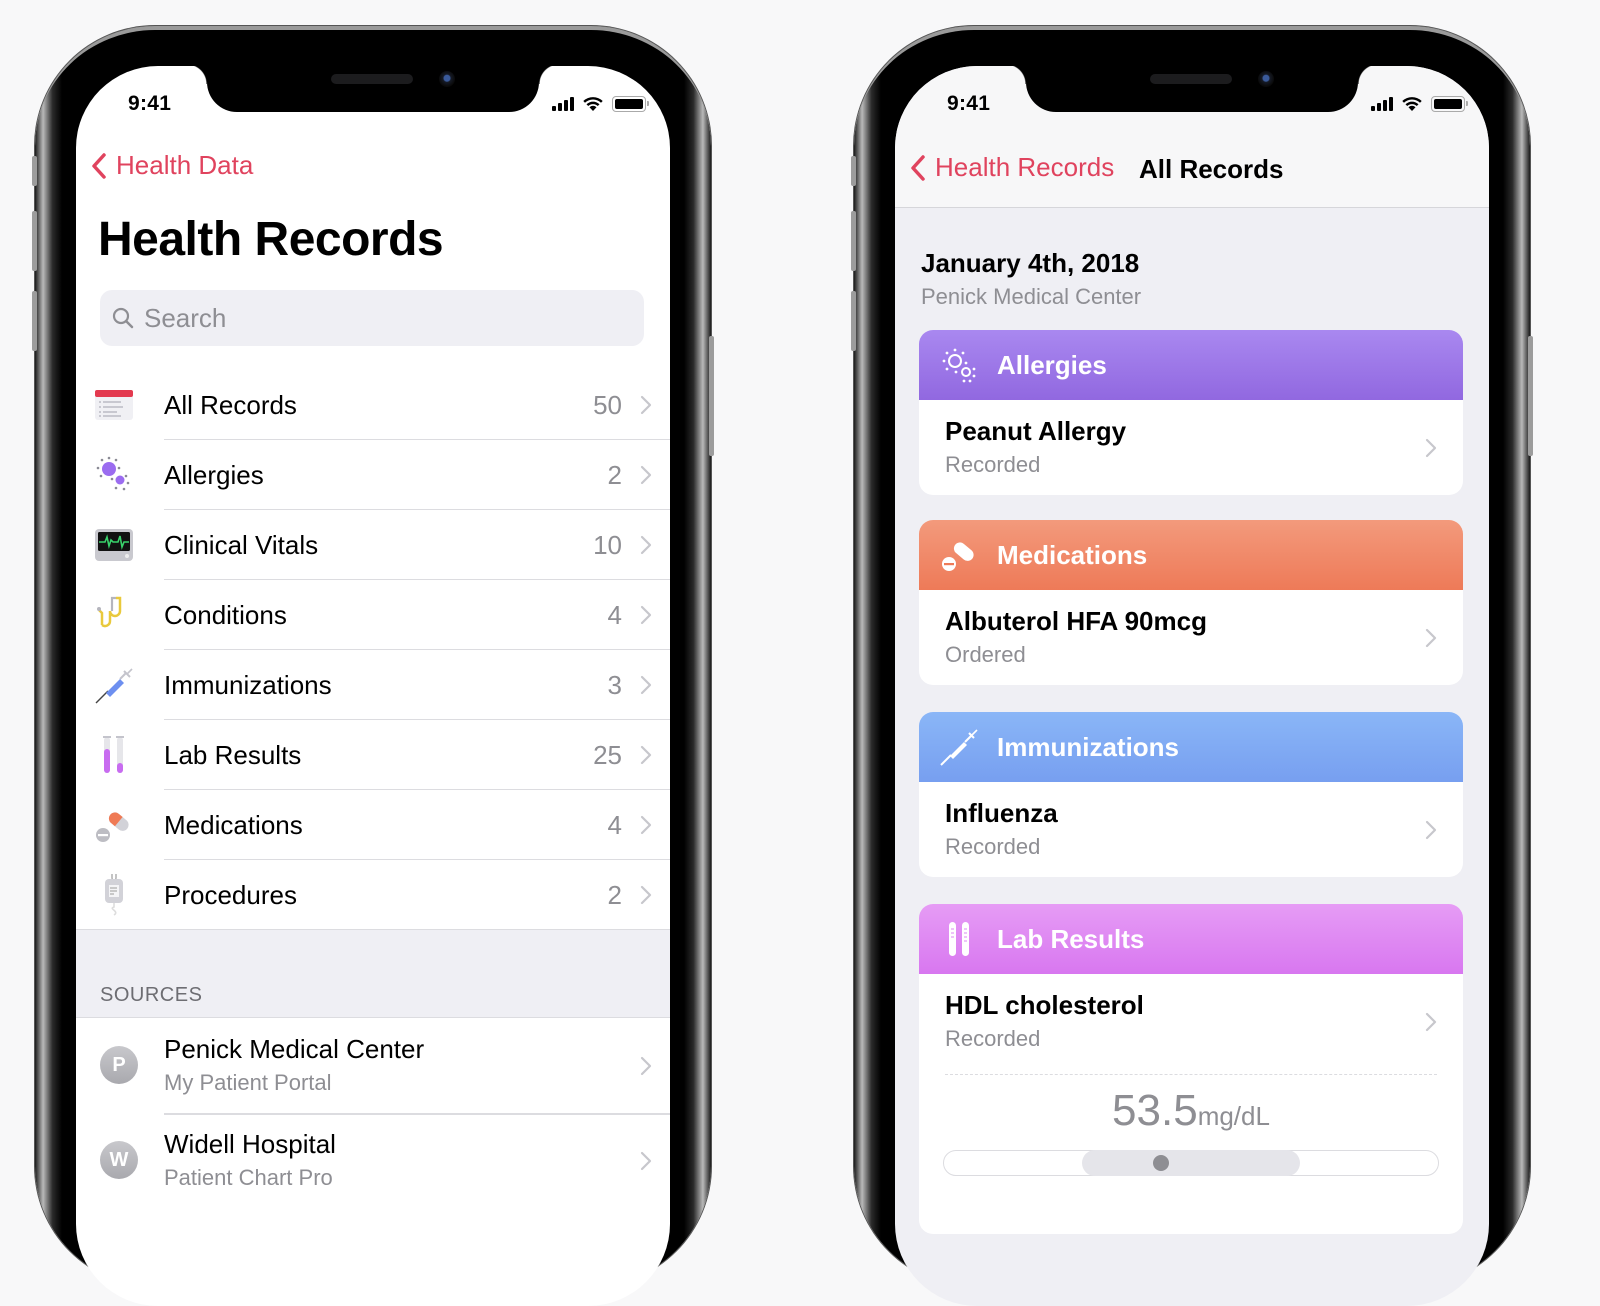 The width and height of the screenshot is (1600, 1306). What do you see at coordinates (114, 405) in the screenshot?
I see `all-records-icon` at bounding box center [114, 405].